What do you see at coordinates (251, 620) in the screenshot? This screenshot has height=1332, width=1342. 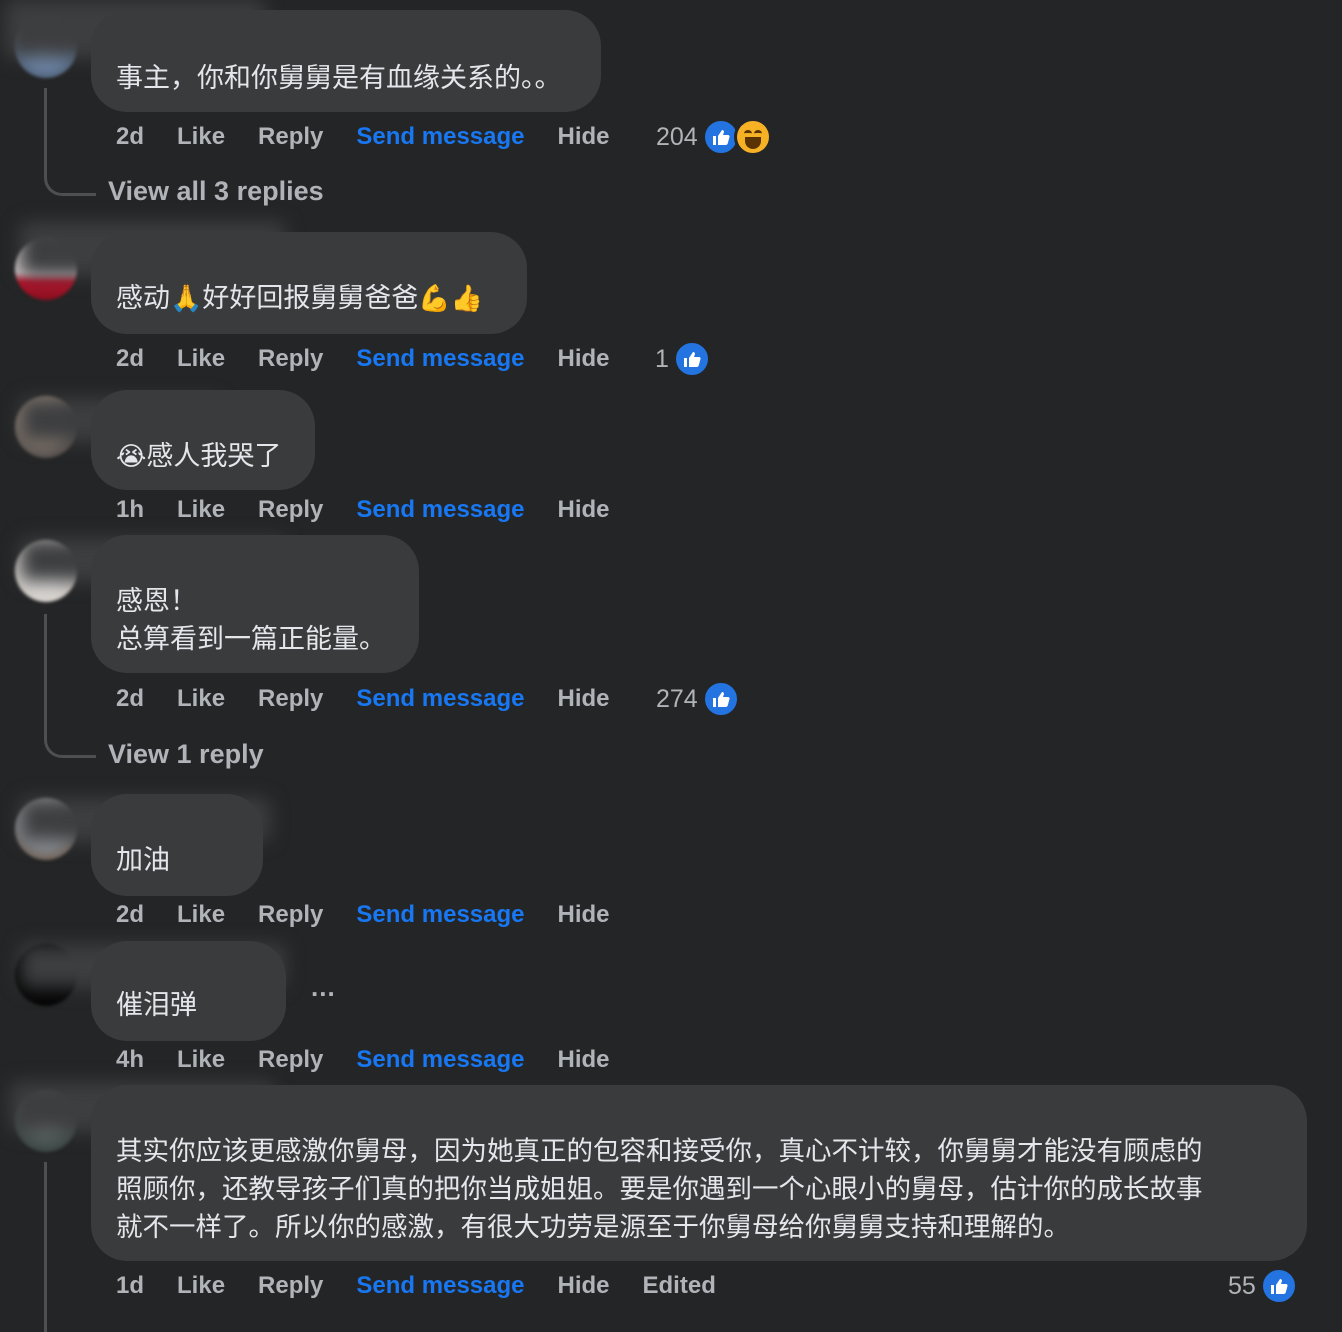 I see `comment-text: 感恩！ 总算看到一篇正能量。` at bounding box center [251, 620].